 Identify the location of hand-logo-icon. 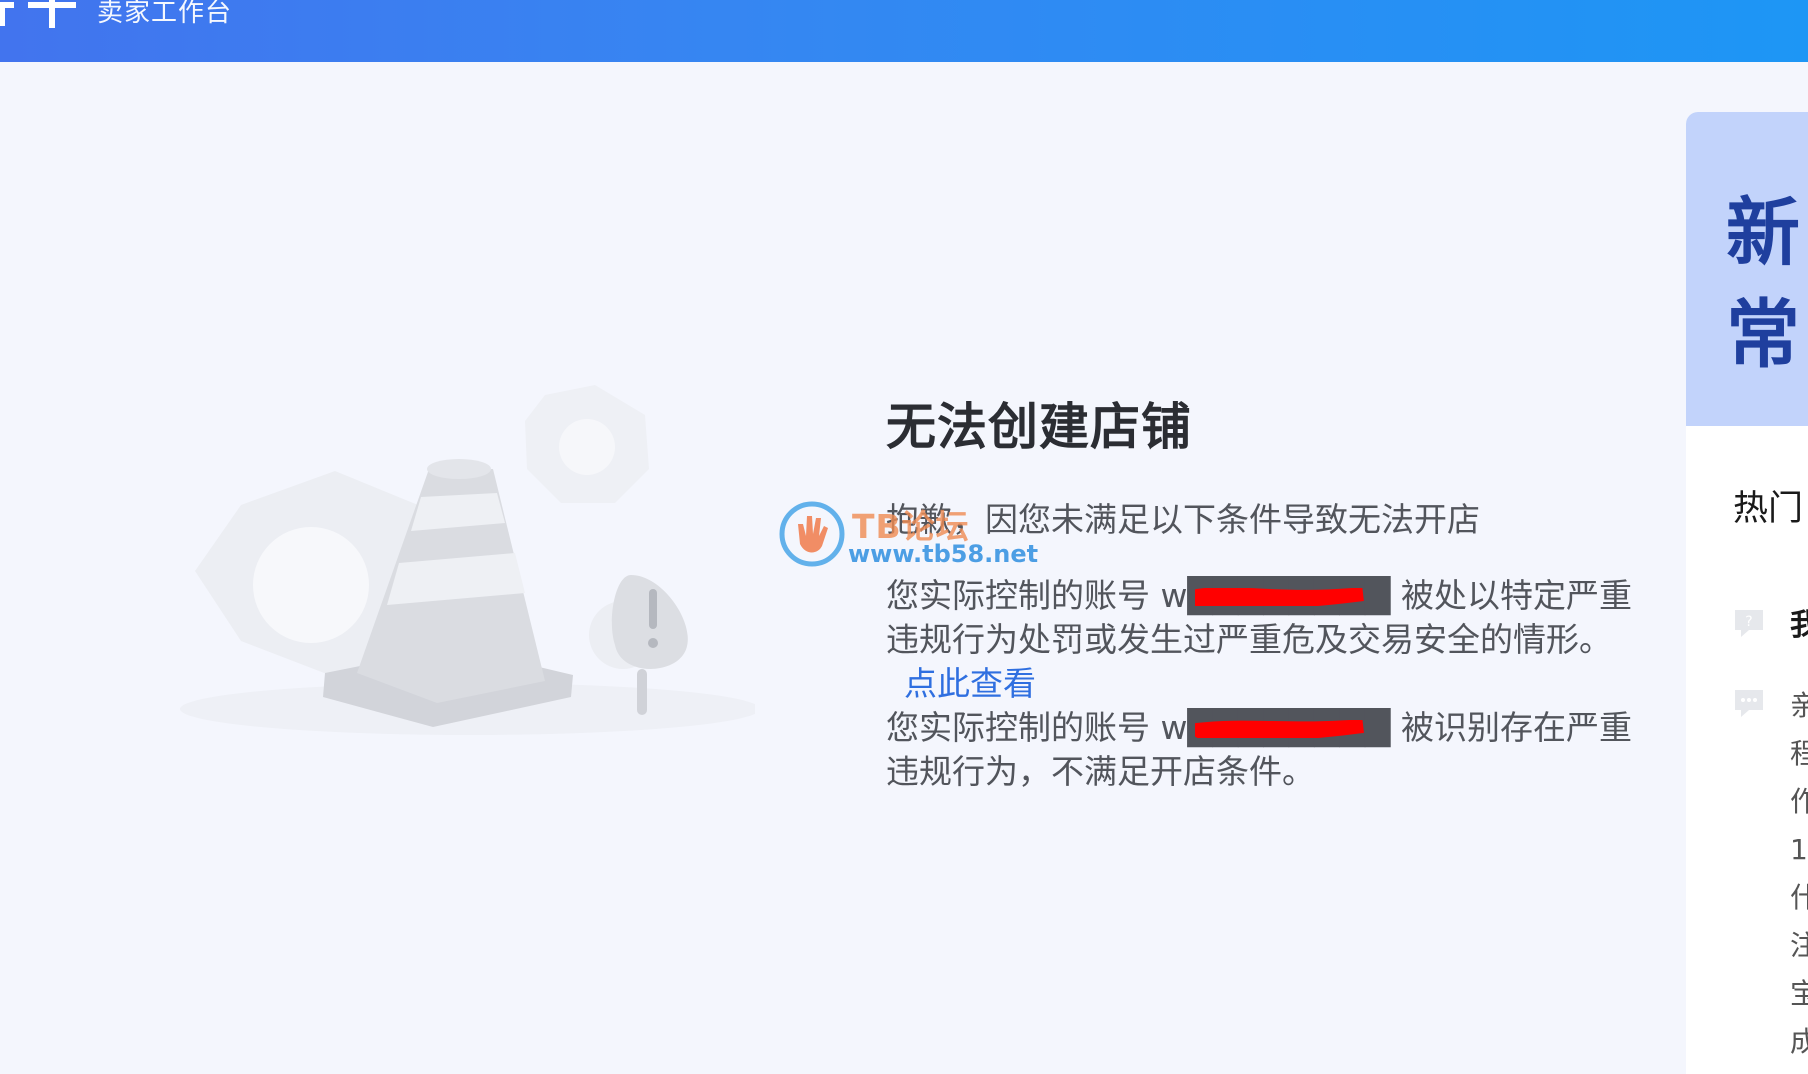
(812, 534).